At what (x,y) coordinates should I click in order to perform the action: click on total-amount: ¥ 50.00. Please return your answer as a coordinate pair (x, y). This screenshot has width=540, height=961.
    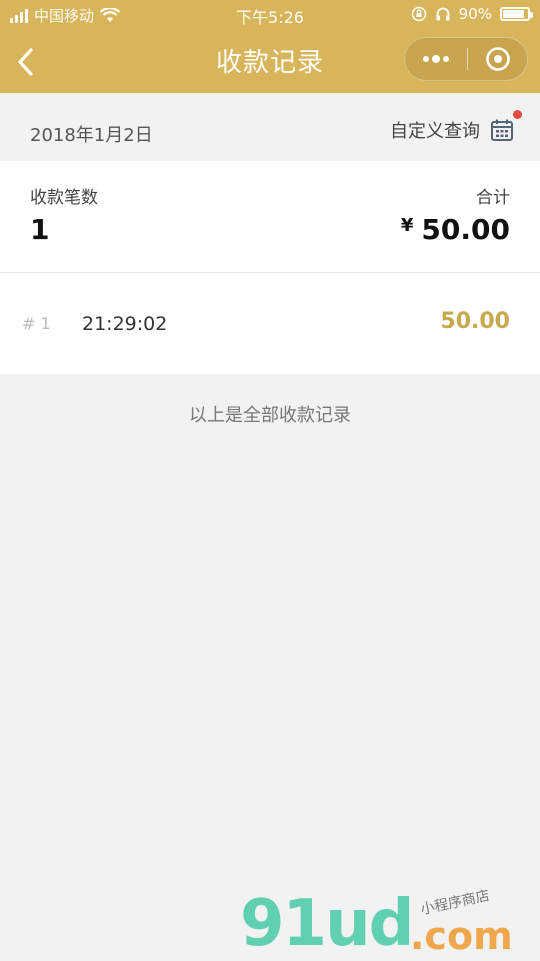
    Looking at the image, I should click on (455, 229).